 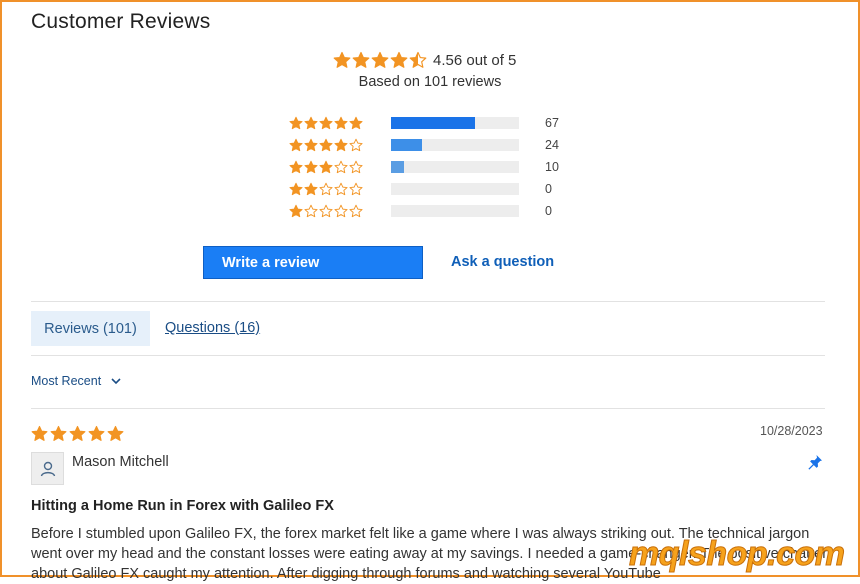 What do you see at coordinates (791, 431) in the screenshot?
I see `review-date: 10/28/2023` at bounding box center [791, 431].